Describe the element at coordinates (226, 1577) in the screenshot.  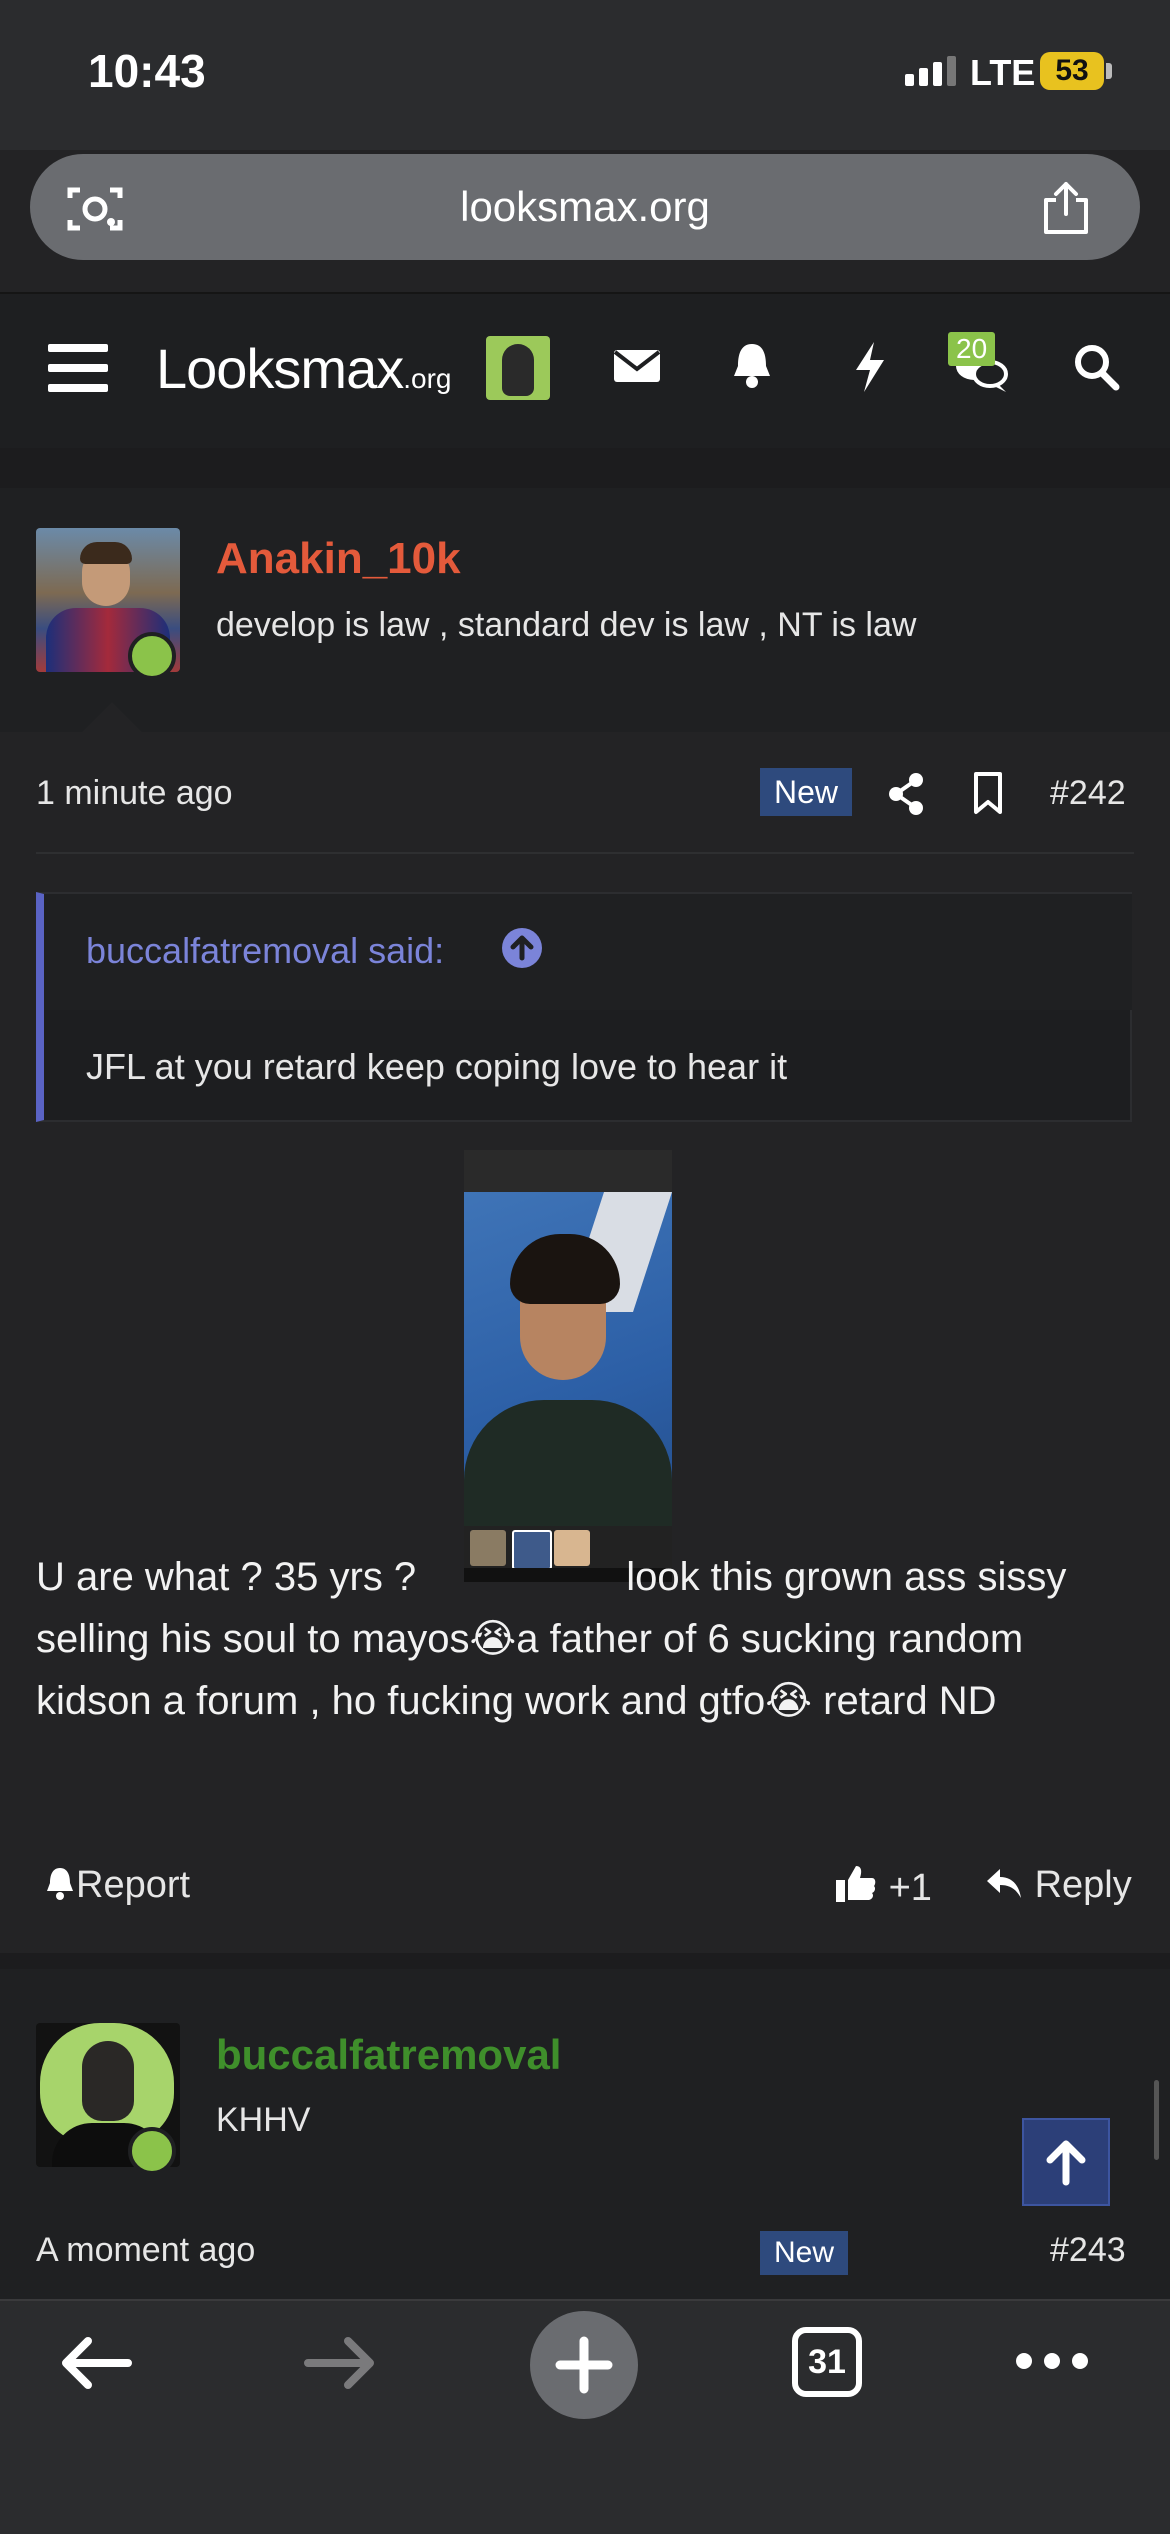
I see `post-body-part1: U are what ? 35 yrs ?` at that location.